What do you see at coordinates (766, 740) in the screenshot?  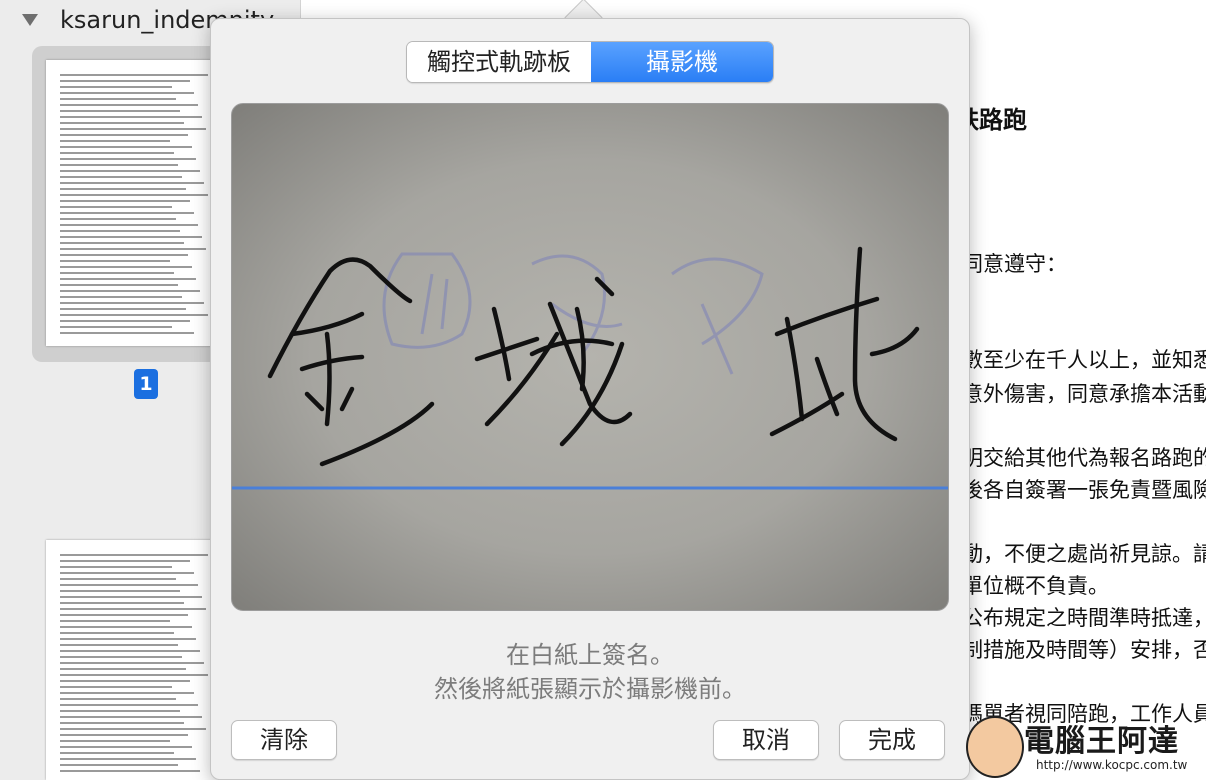 I see `cancel-button: 取消` at bounding box center [766, 740].